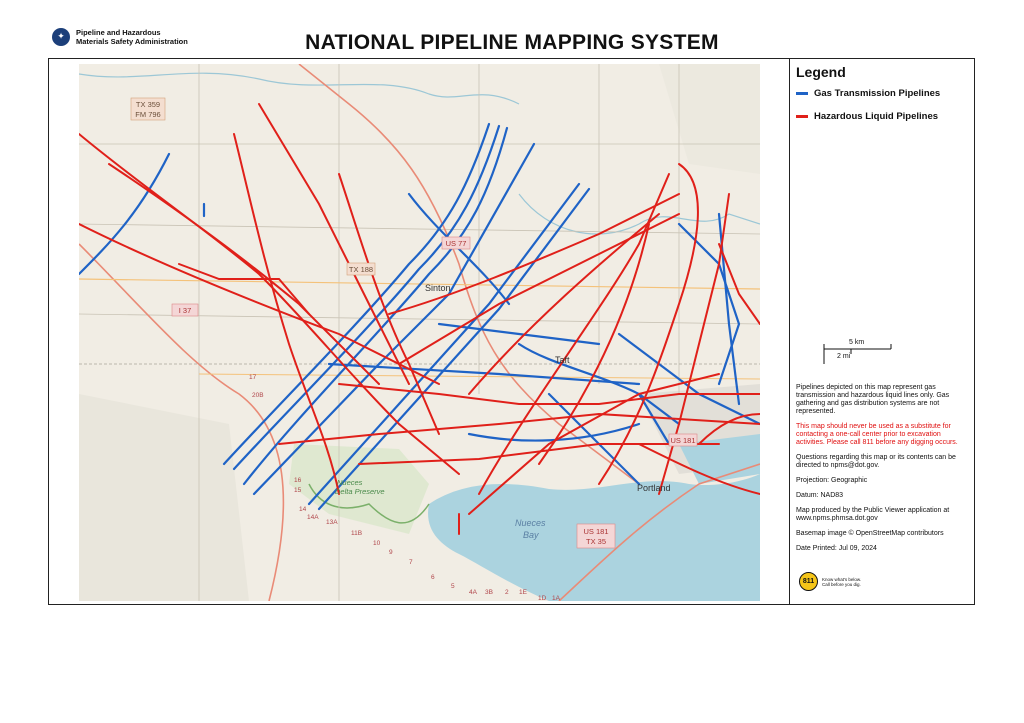 This screenshot has height=723, width=1024. What do you see at coordinates (453, 586) in the screenshot?
I see `svg-text: 5` at bounding box center [453, 586].